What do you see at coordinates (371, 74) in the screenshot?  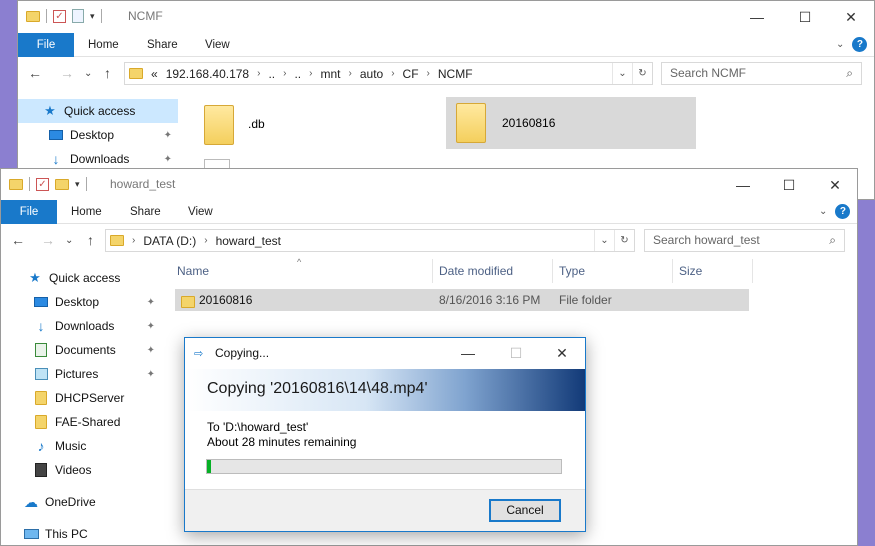 I see `address-segment: auto` at bounding box center [371, 74].